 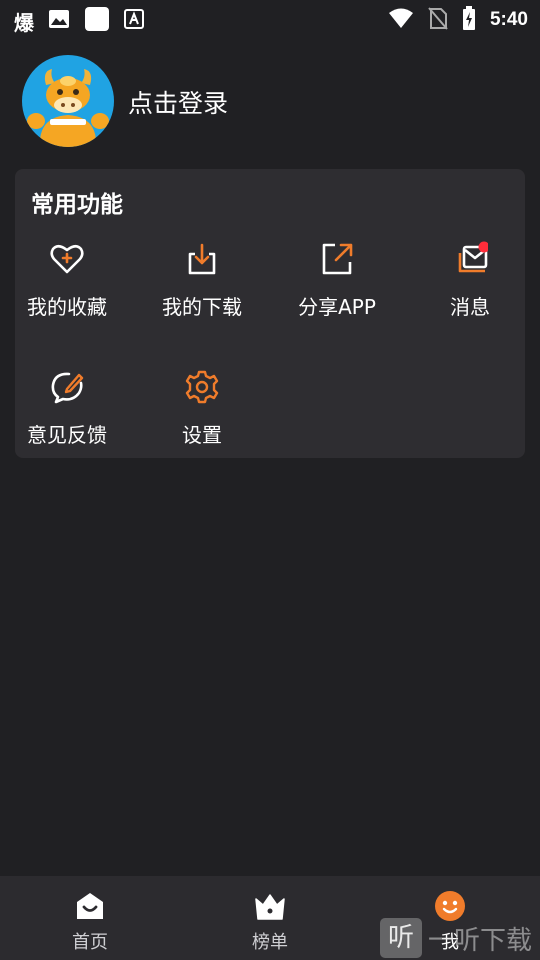 What do you see at coordinates (178, 102) in the screenshot?
I see `login-prompt: 点击登录` at bounding box center [178, 102].